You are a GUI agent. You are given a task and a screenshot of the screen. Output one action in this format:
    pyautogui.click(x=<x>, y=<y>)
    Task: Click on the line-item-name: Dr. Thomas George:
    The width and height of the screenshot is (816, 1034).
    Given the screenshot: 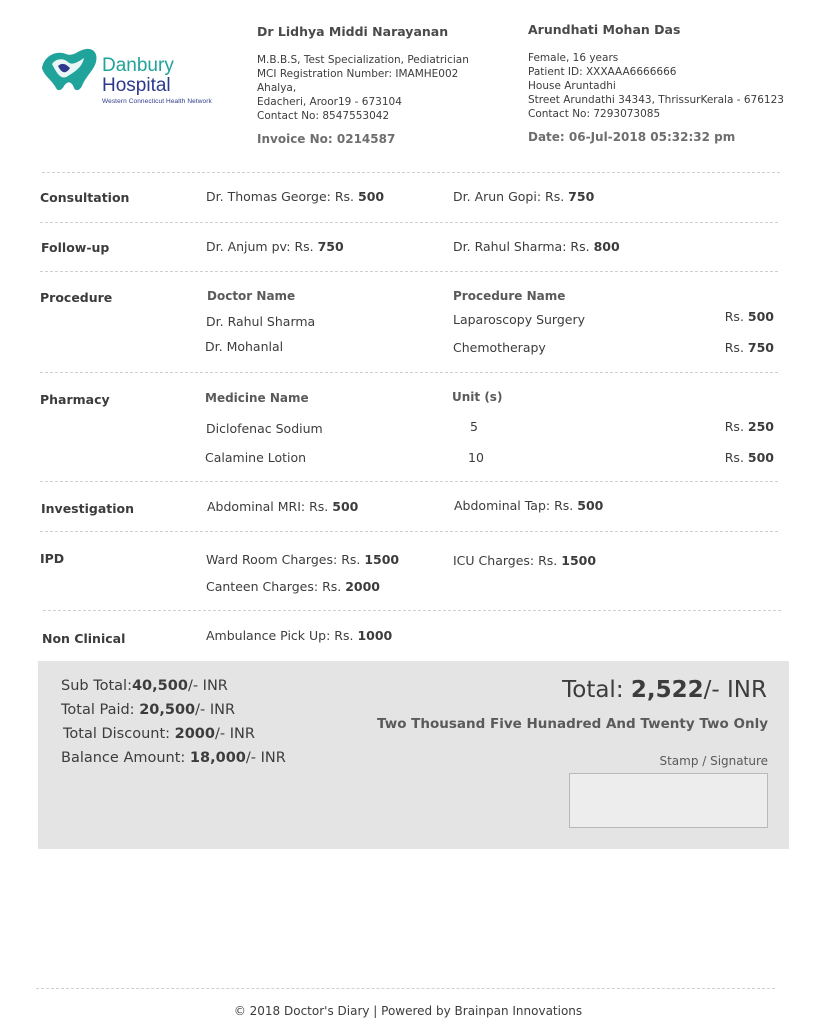 What is the action you would take?
    pyautogui.click(x=268, y=196)
    